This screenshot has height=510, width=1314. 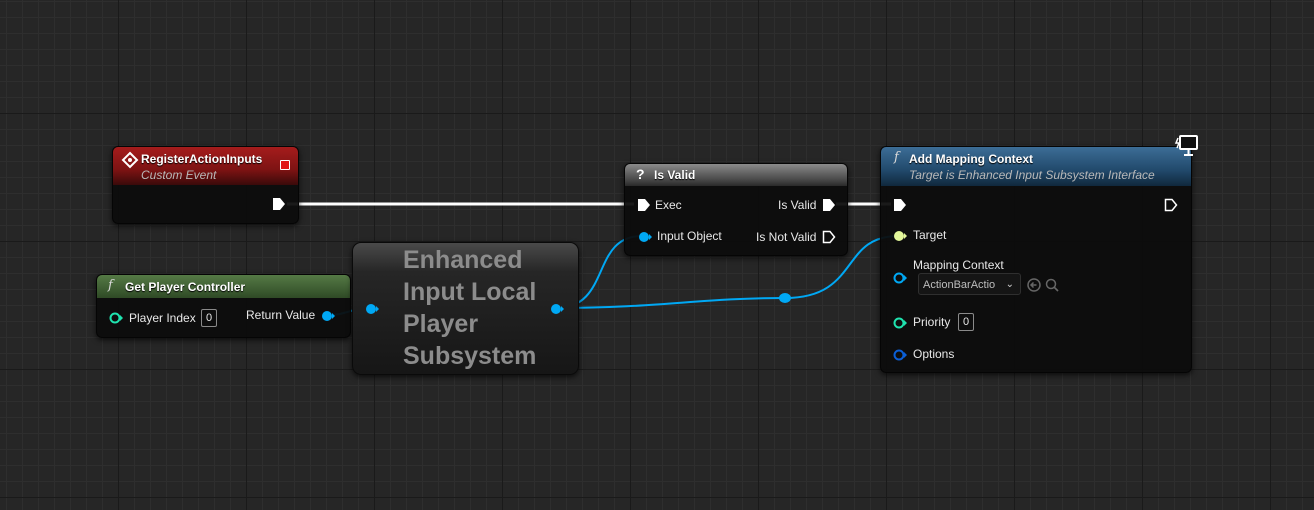 I want to click on is-valid-label: Is Valid, so click(x=797, y=205).